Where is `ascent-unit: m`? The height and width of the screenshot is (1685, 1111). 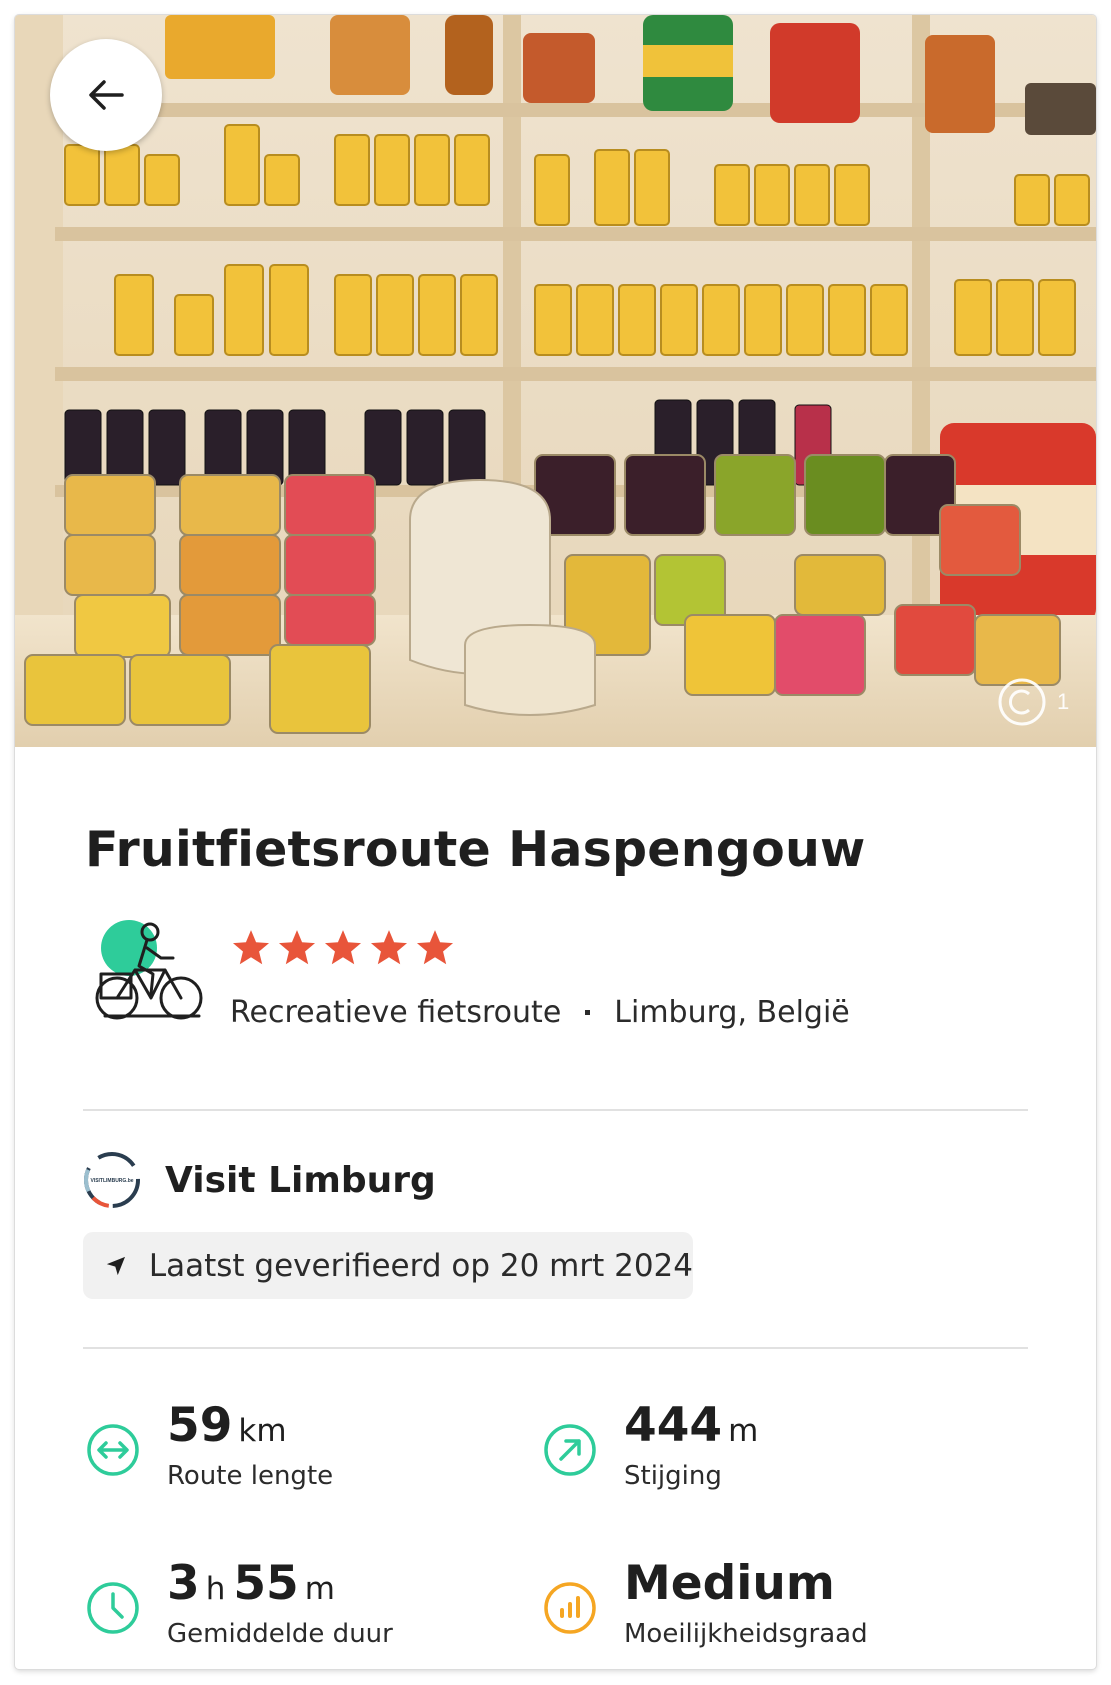
ascent-unit: m is located at coordinates (743, 1431).